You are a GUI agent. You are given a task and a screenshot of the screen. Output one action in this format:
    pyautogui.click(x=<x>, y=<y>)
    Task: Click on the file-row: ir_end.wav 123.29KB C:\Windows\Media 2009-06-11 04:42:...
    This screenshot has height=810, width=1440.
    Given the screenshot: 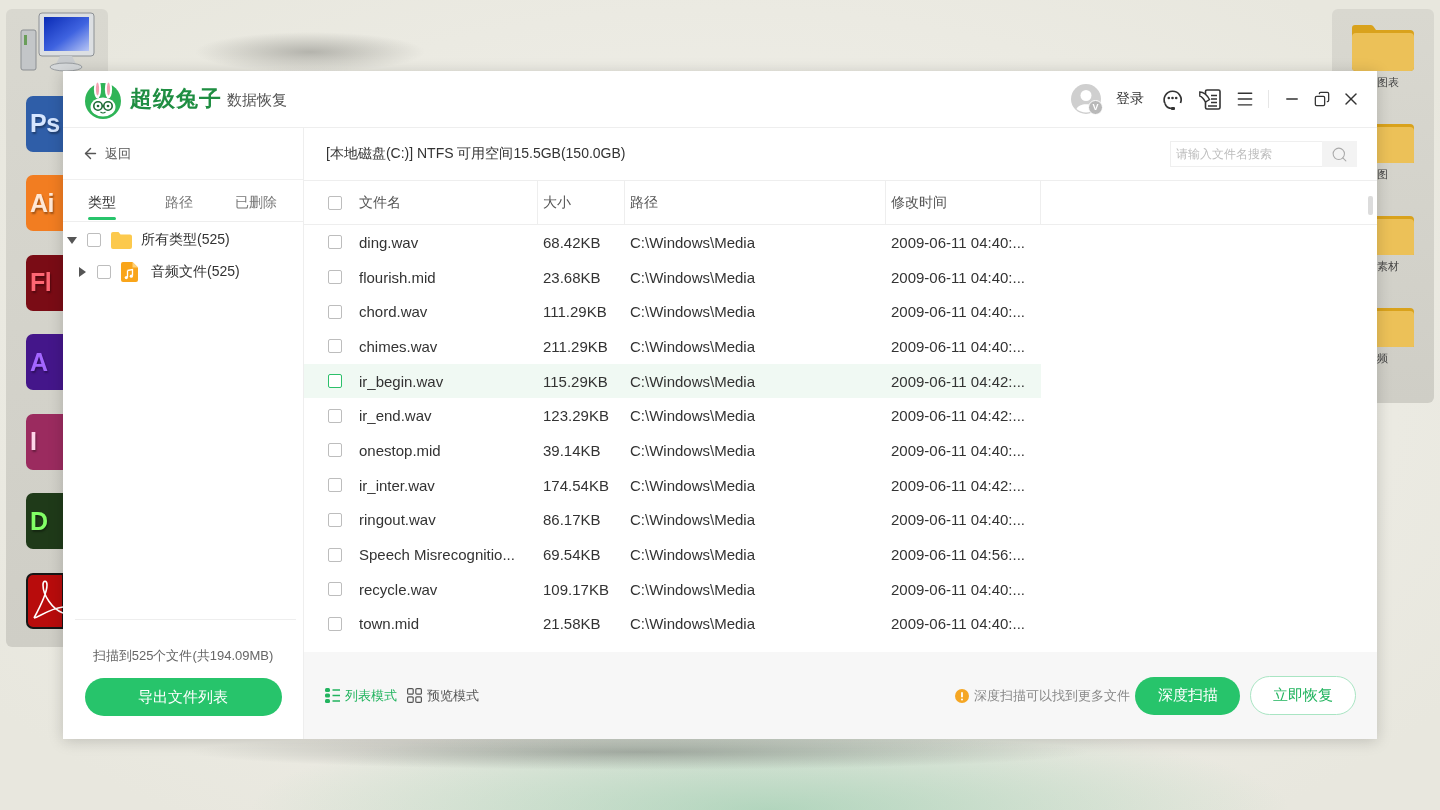 What is the action you would take?
    pyautogui.click(x=672, y=416)
    